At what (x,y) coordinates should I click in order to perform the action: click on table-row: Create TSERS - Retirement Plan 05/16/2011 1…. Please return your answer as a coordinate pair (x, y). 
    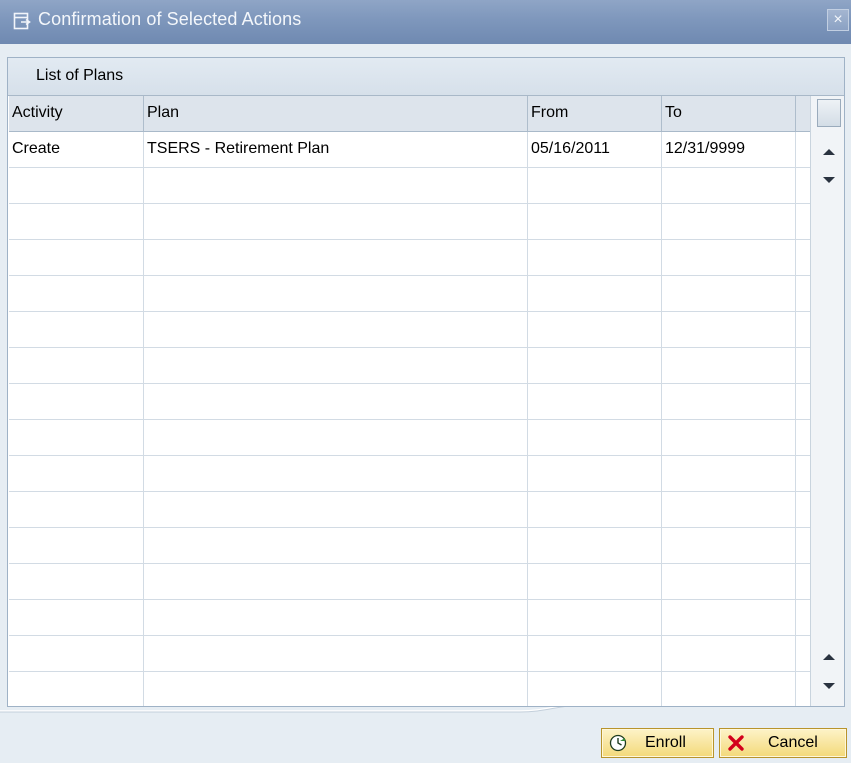
    Looking at the image, I should click on (409, 150).